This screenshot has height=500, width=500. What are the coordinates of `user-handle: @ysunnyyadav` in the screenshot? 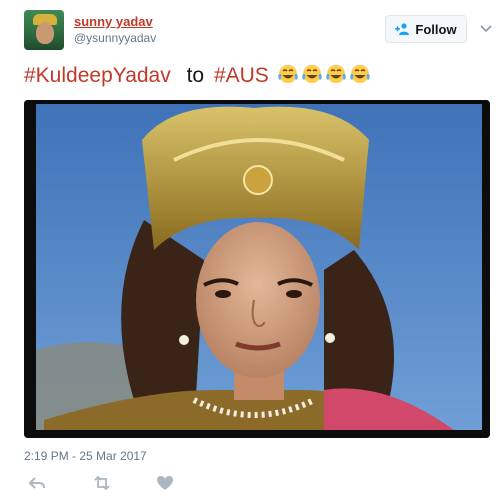 It's located at (115, 38).